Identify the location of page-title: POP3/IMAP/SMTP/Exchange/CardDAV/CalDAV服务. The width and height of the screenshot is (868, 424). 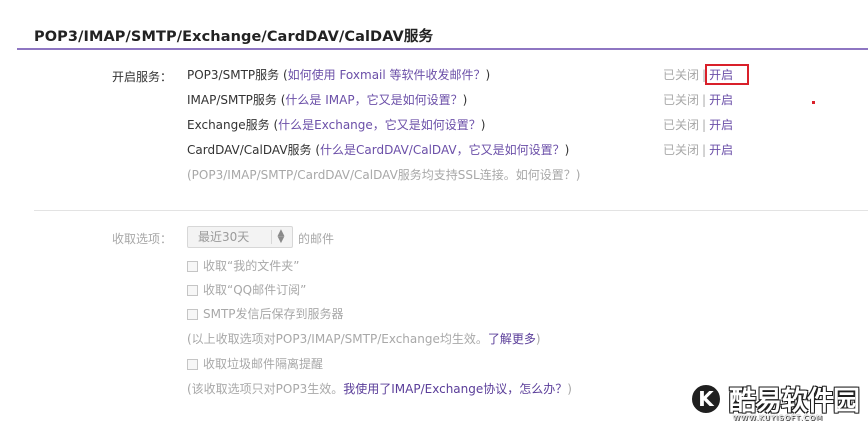
(234, 37).